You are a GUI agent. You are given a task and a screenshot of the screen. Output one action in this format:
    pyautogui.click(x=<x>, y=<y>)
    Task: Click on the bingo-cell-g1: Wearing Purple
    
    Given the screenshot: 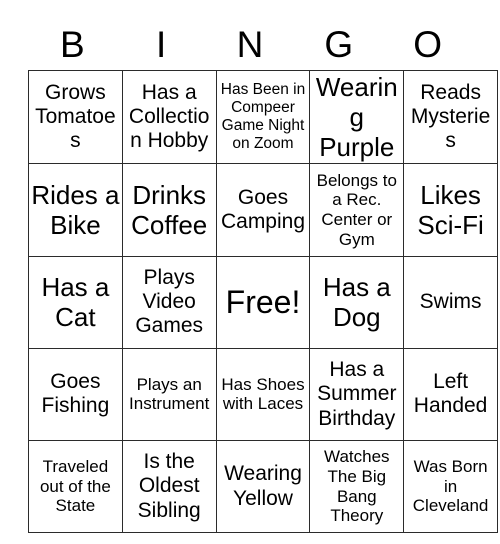 What is the action you would take?
    pyautogui.click(x=357, y=117)
    